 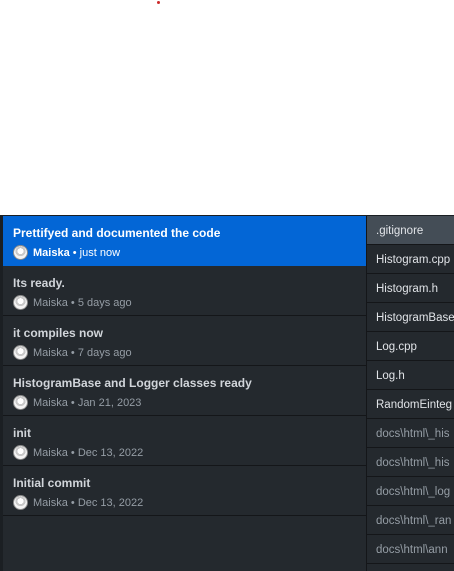 I want to click on commit-time: just now, so click(x=100, y=252).